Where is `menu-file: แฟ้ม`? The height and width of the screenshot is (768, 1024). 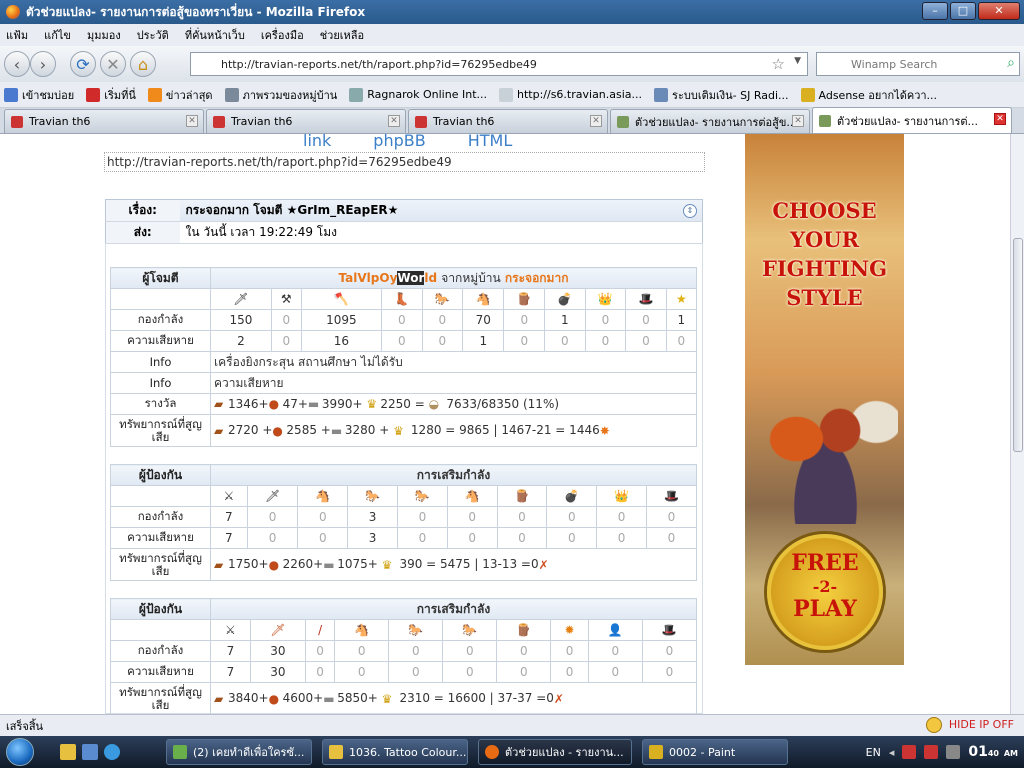
menu-file: แฟ้ม is located at coordinates (17, 35).